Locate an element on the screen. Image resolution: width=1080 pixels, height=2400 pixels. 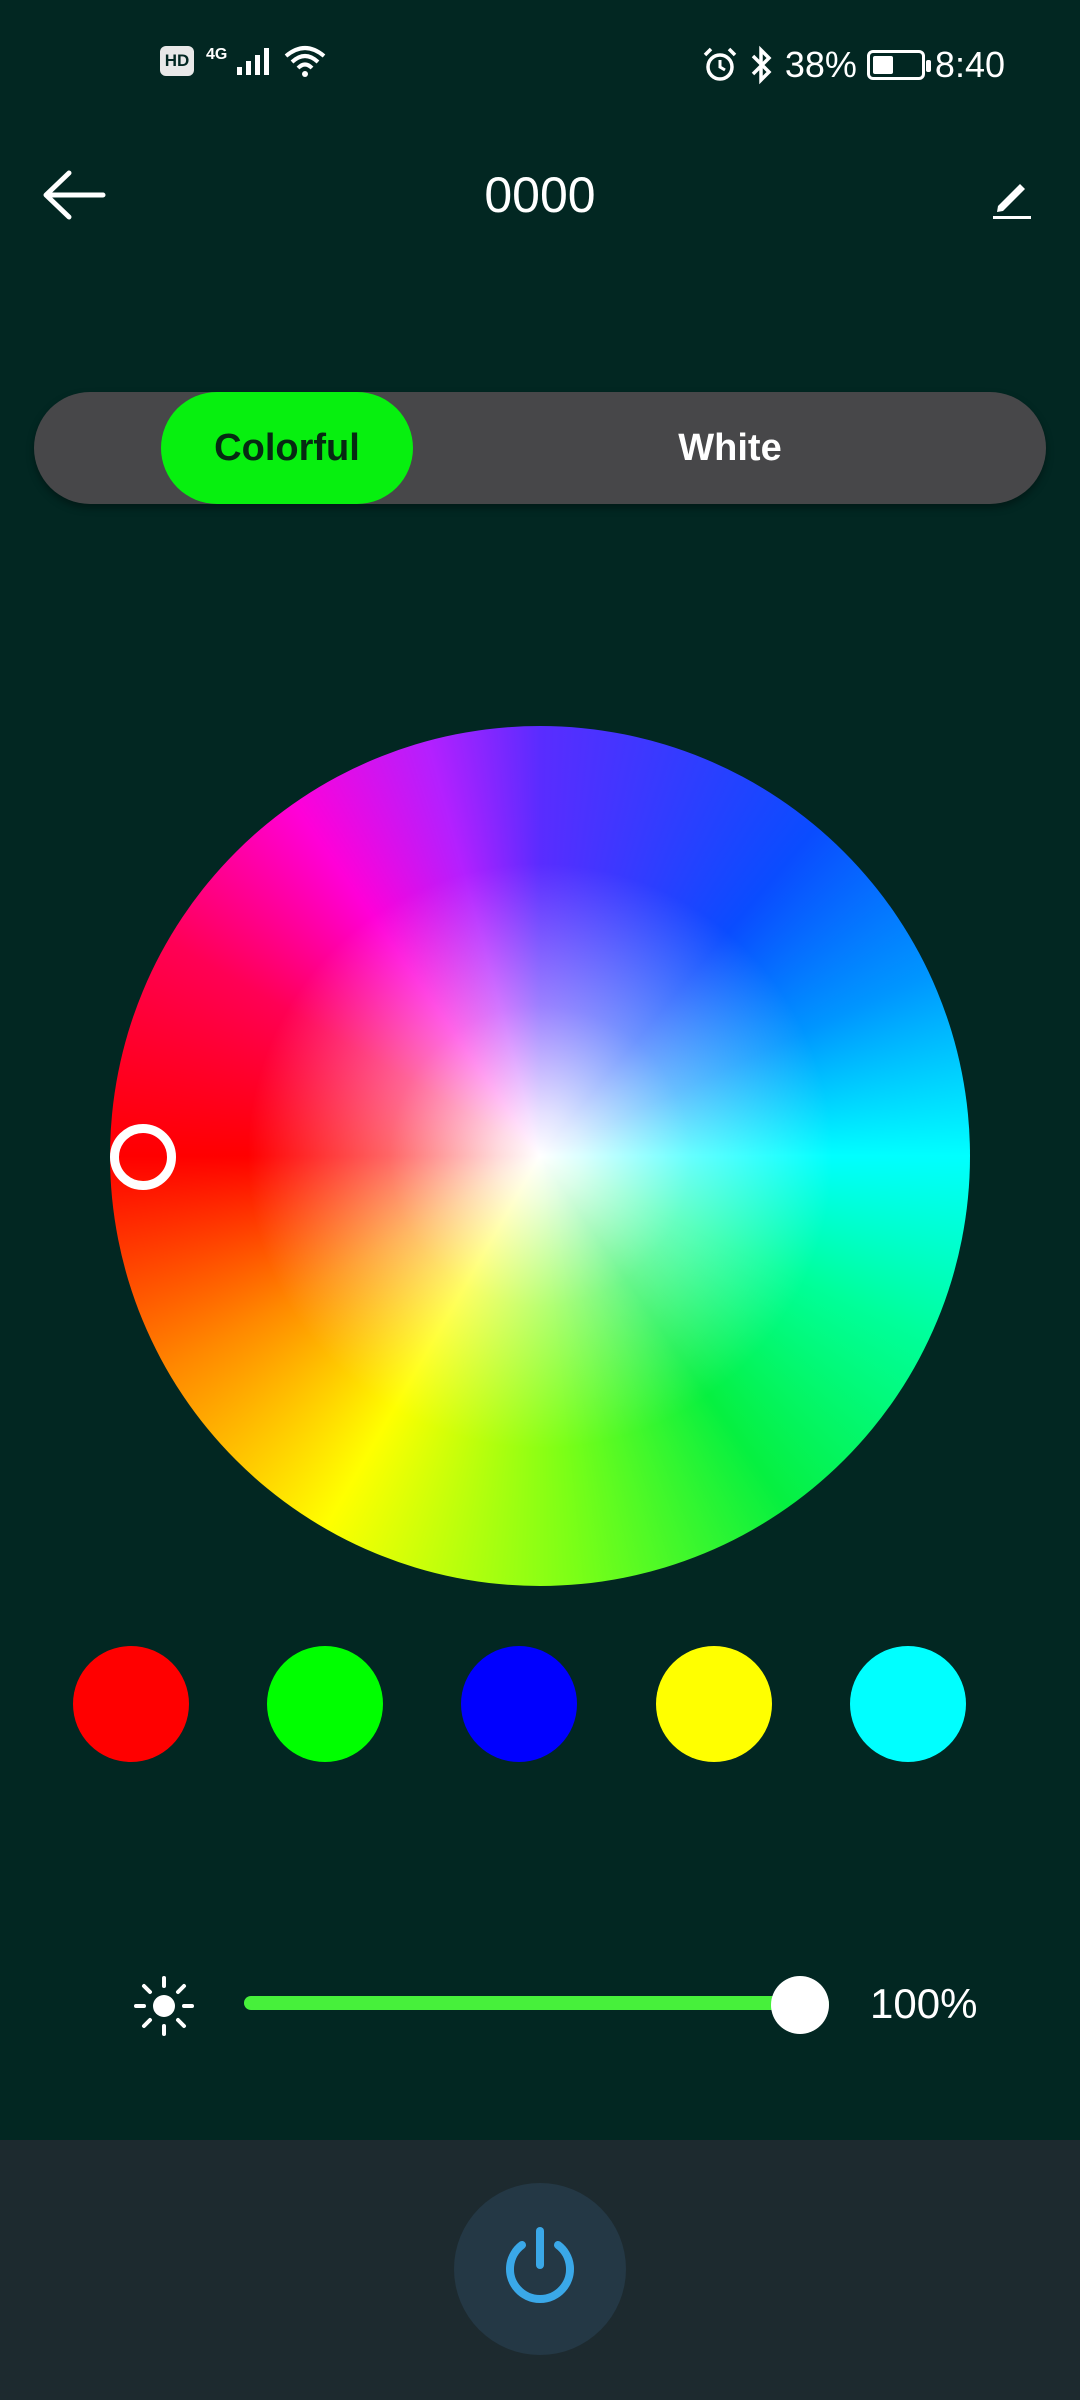
alarm-icon is located at coordinates (720, 64).